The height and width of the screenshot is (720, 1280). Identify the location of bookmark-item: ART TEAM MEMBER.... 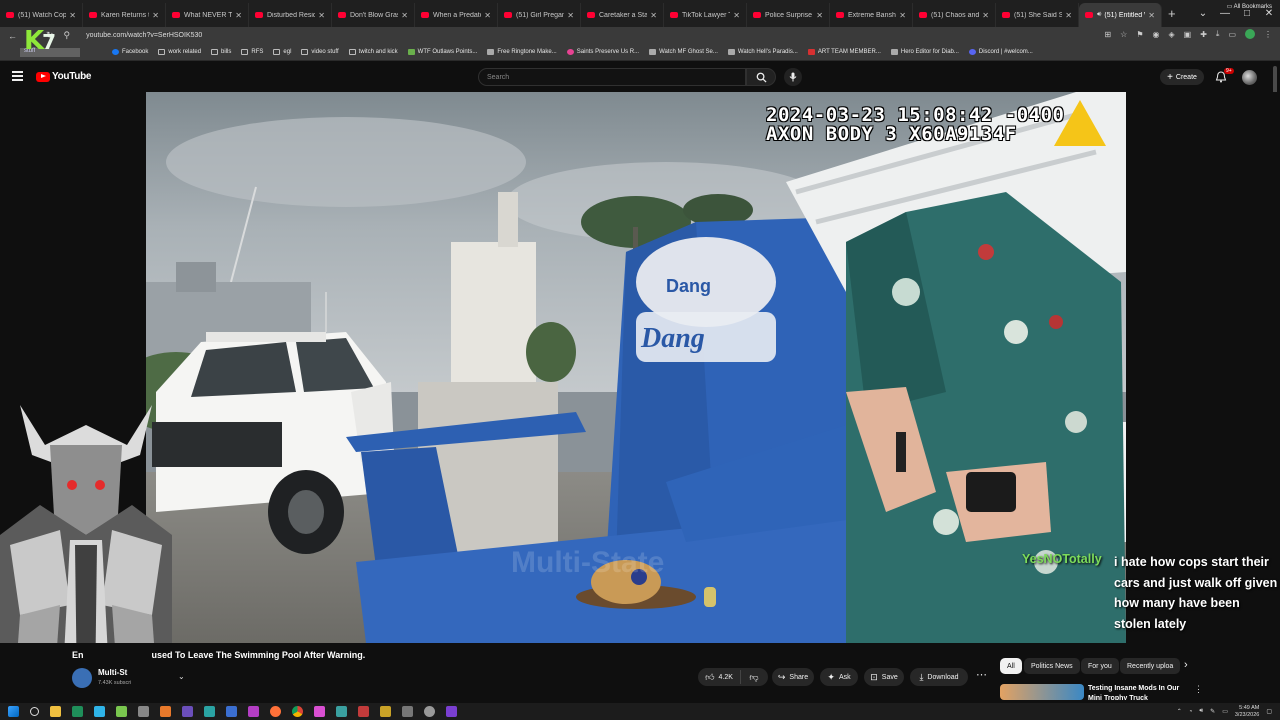
(844, 52).